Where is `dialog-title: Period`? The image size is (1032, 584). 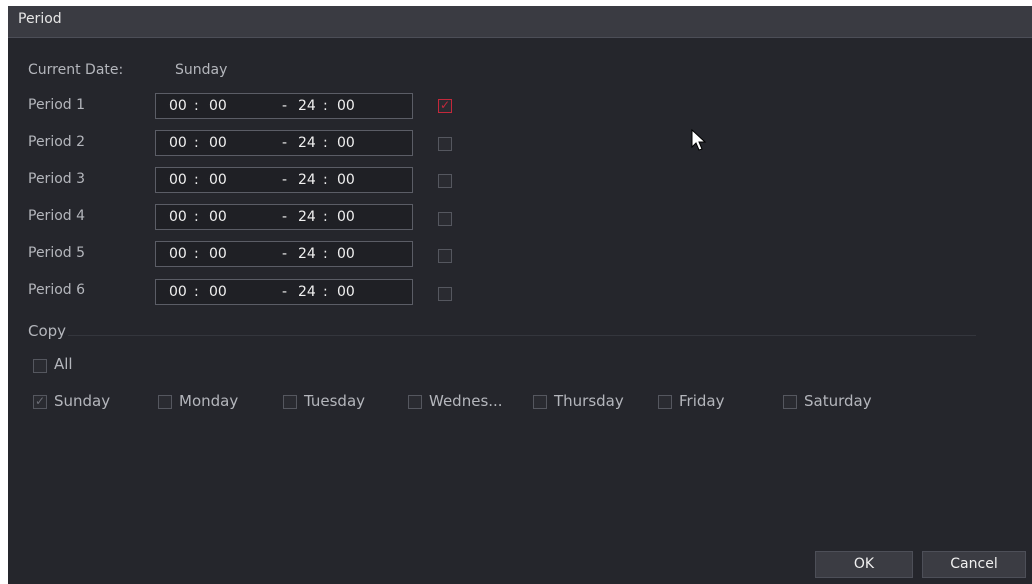 dialog-title: Period is located at coordinates (40, 19).